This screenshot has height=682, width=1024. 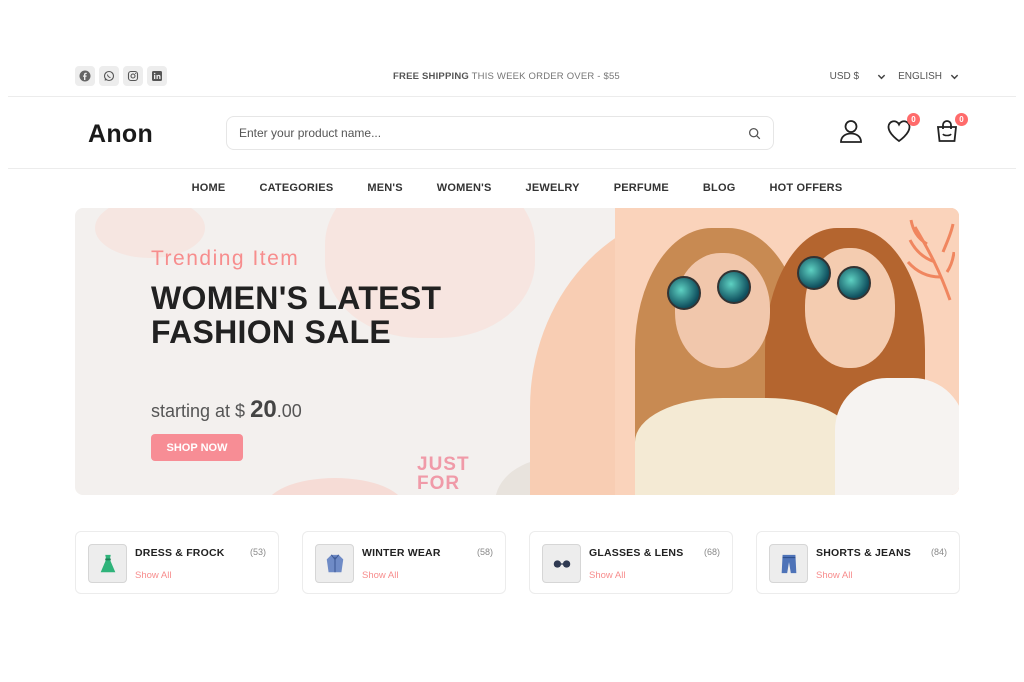 What do you see at coordinates (225, 258) in the screenshot?
I see `banner-subtitle: Trending Item` at bounding box center [225, 258].